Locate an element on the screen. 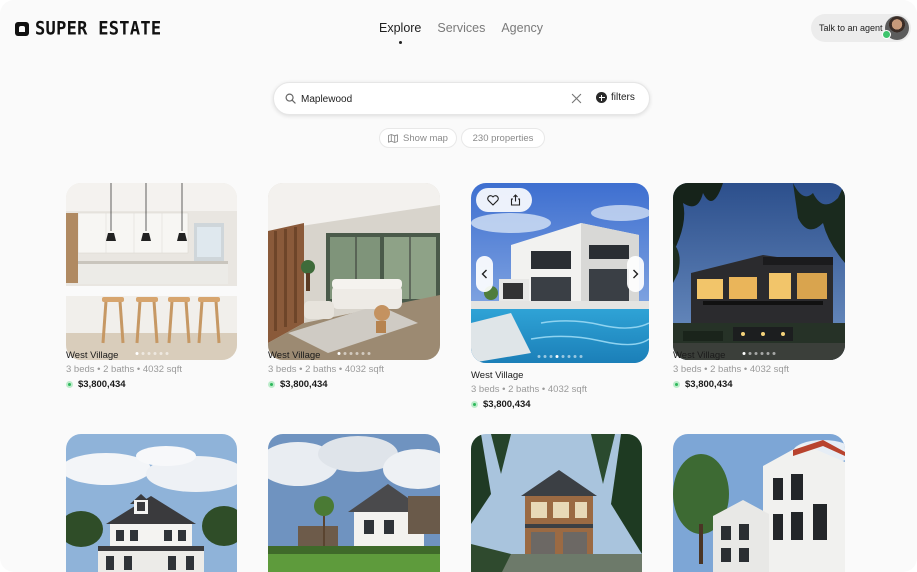 Image resolution: width=917 pixels, height=572 pixels. filters-label: filters is located at coordinates (623, 97).